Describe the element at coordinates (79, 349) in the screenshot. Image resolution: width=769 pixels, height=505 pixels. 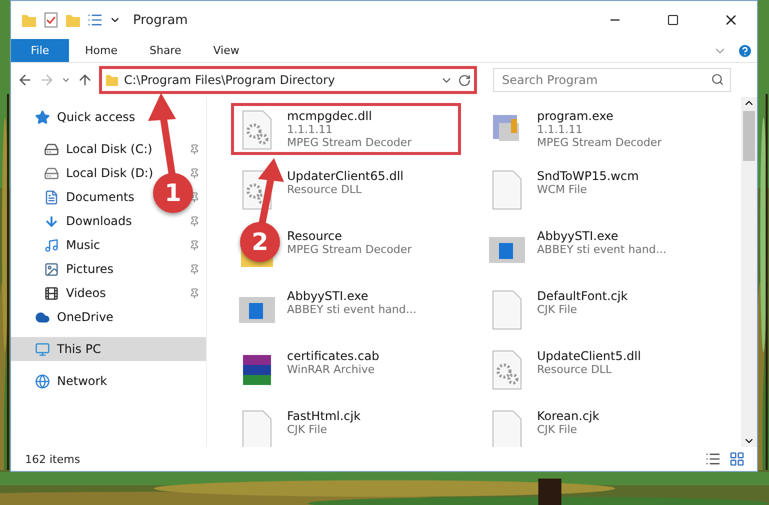
I see `sidebar-item: This PC` at that location.